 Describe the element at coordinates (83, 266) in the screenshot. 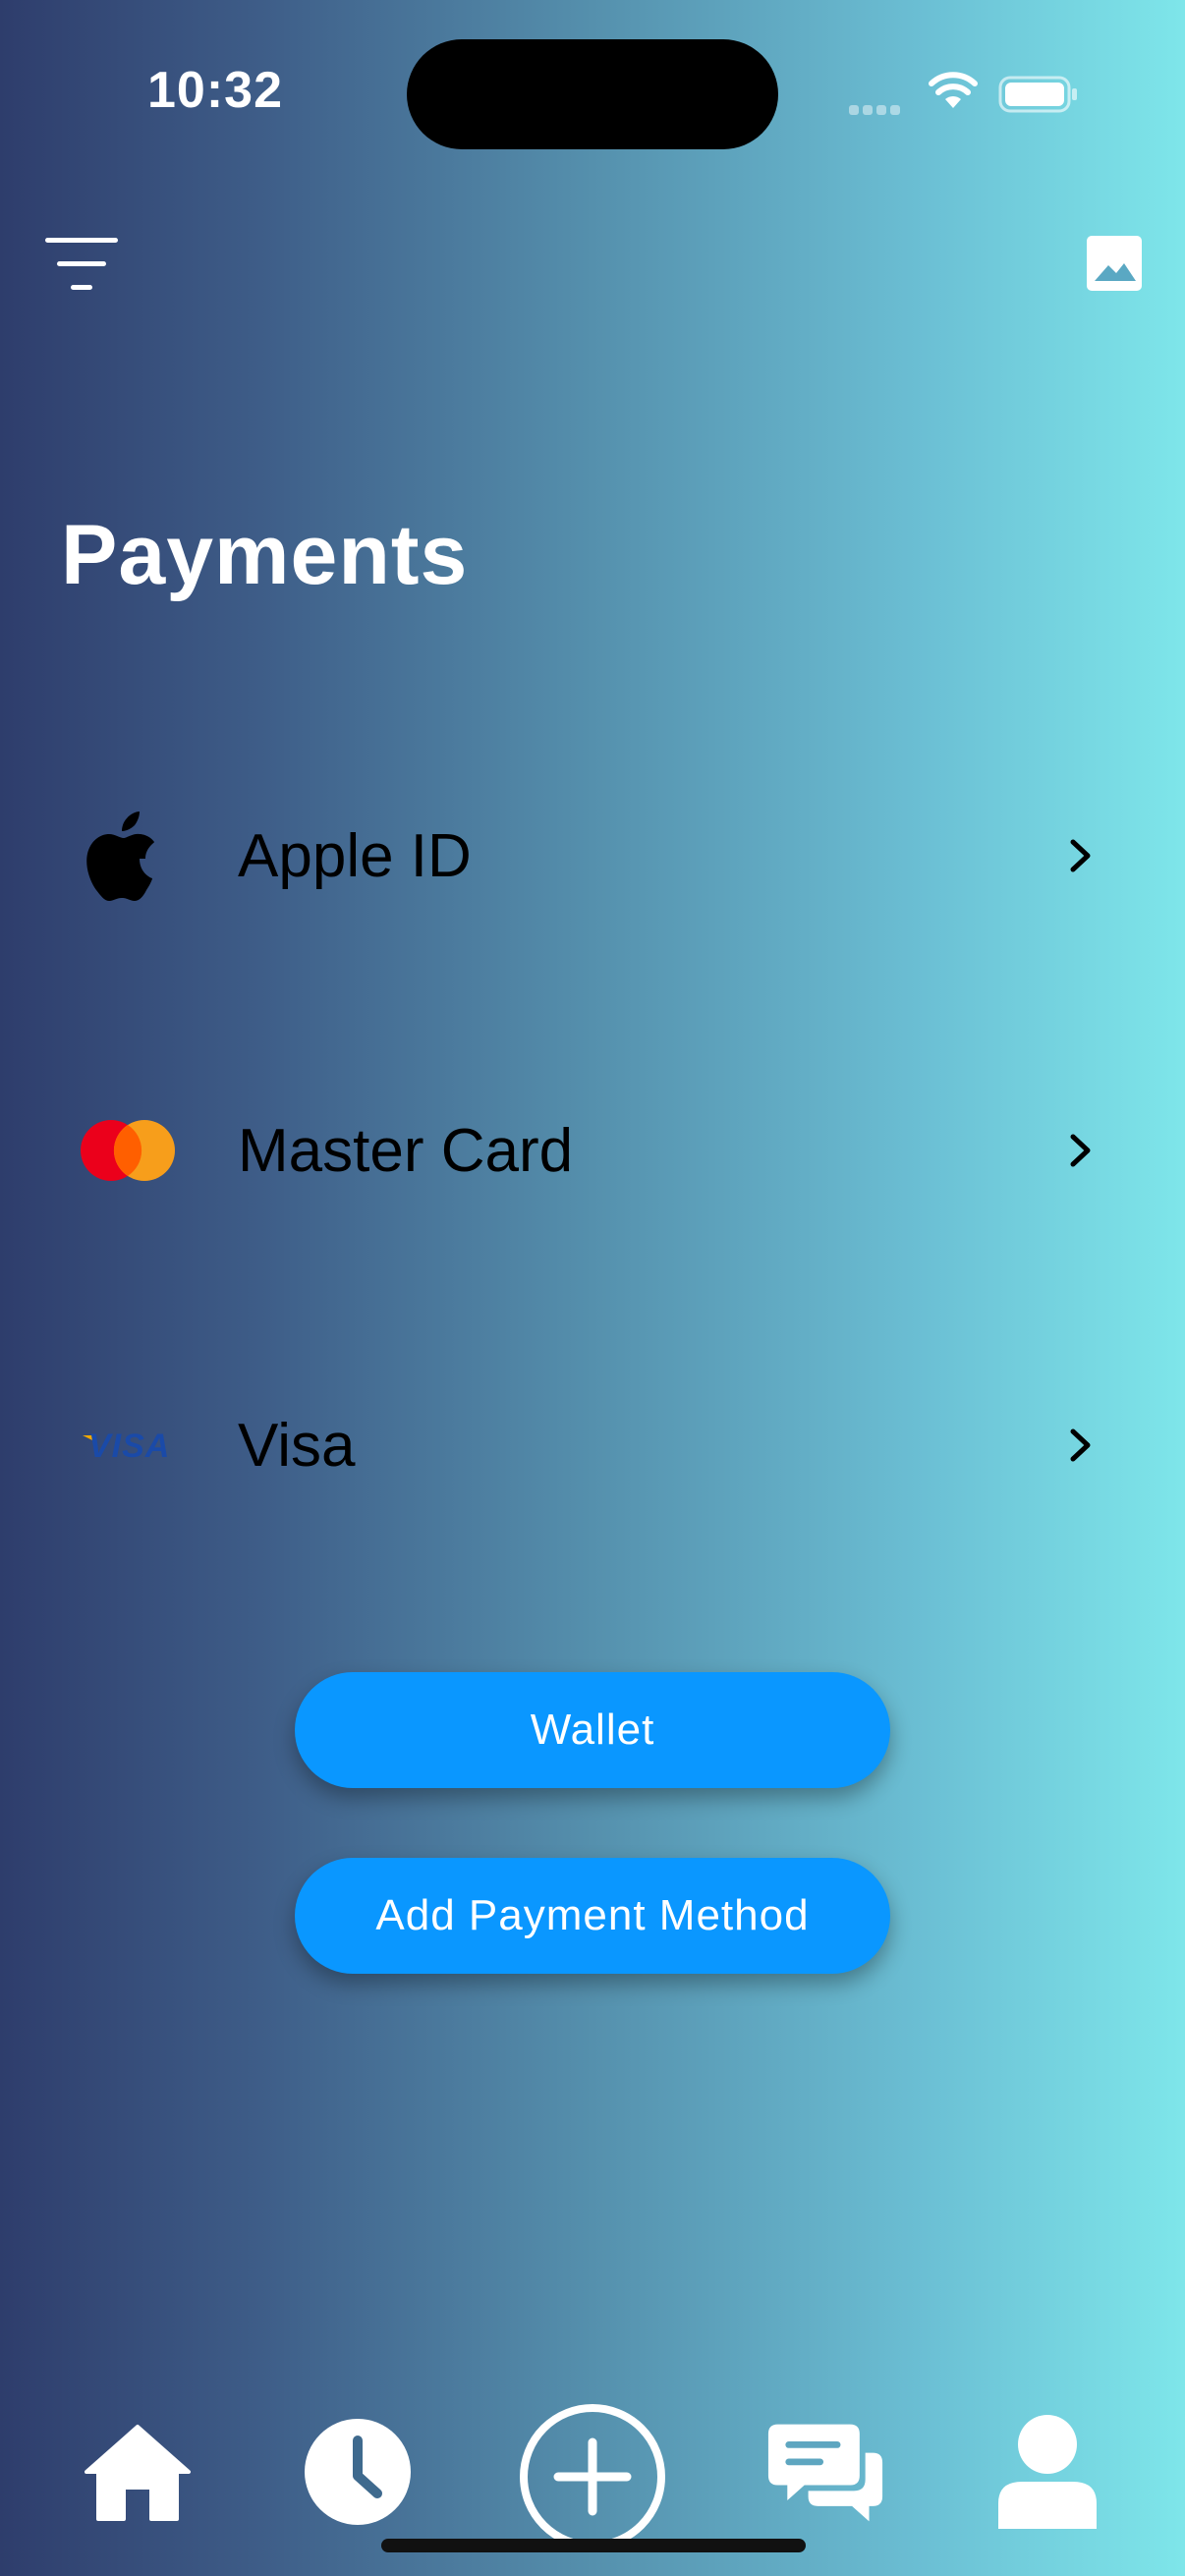

I see `filter-icon` at that location.